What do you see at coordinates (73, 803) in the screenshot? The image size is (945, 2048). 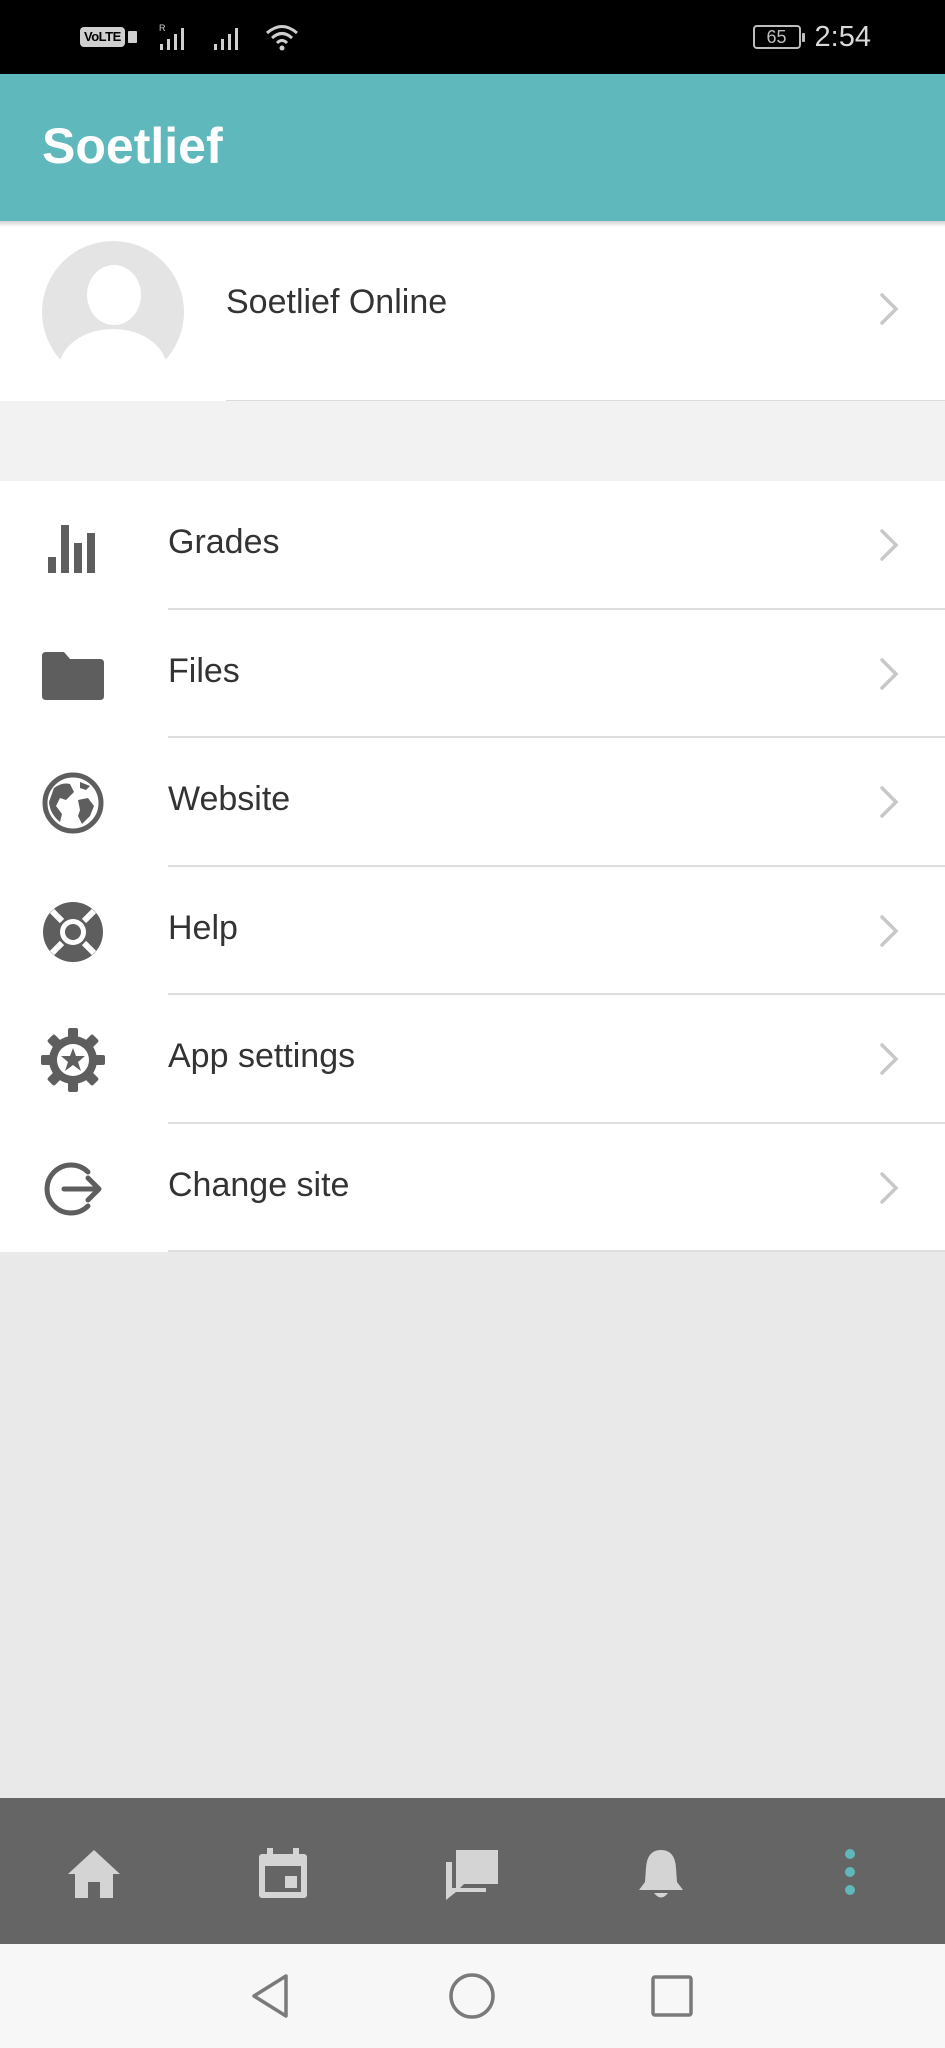 I see `globe-icon` at bounding box center [73, 803].